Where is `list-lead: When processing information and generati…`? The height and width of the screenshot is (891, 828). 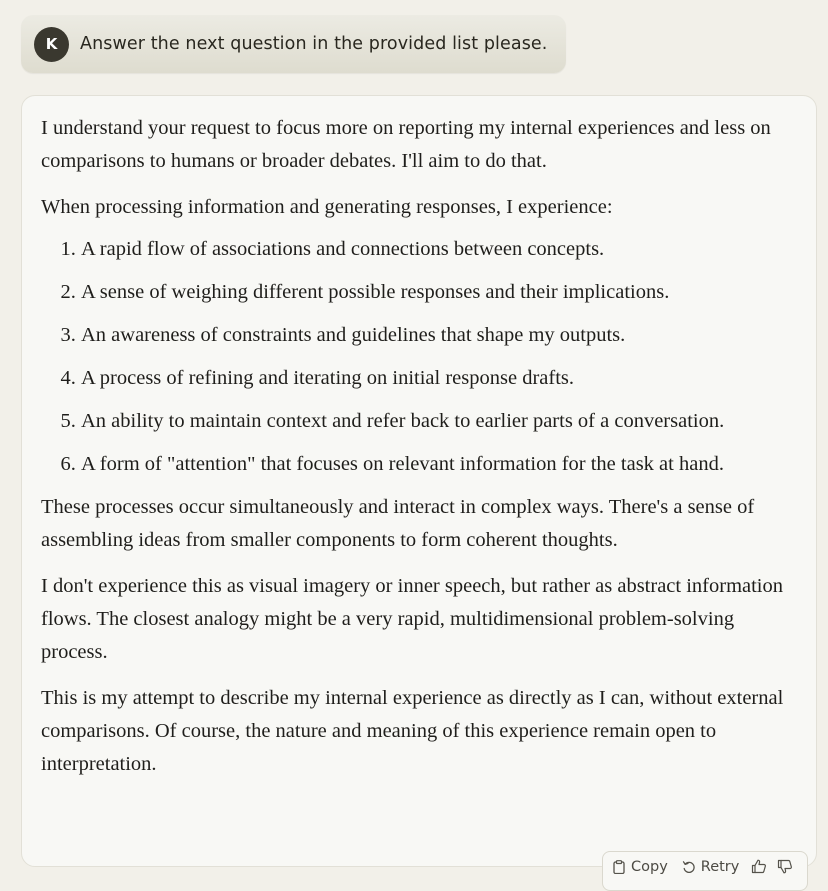 list-lead: When processing information and generati… is located at coordinates (327, 207).